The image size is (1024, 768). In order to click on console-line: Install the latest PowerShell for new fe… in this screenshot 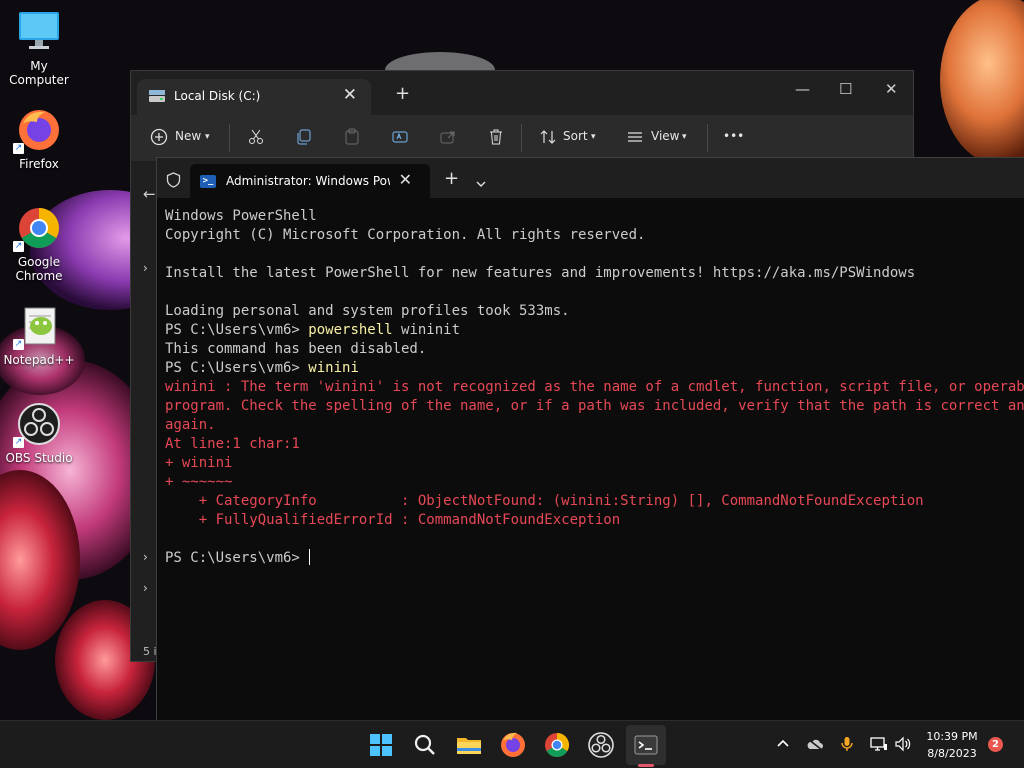, I will do `click(594, 273)`.